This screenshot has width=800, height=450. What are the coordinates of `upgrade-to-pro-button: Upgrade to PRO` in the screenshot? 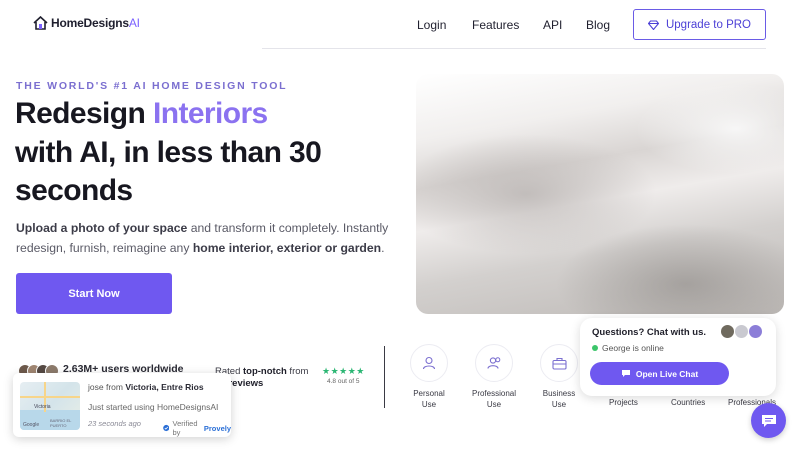 It's located at (699, 24).